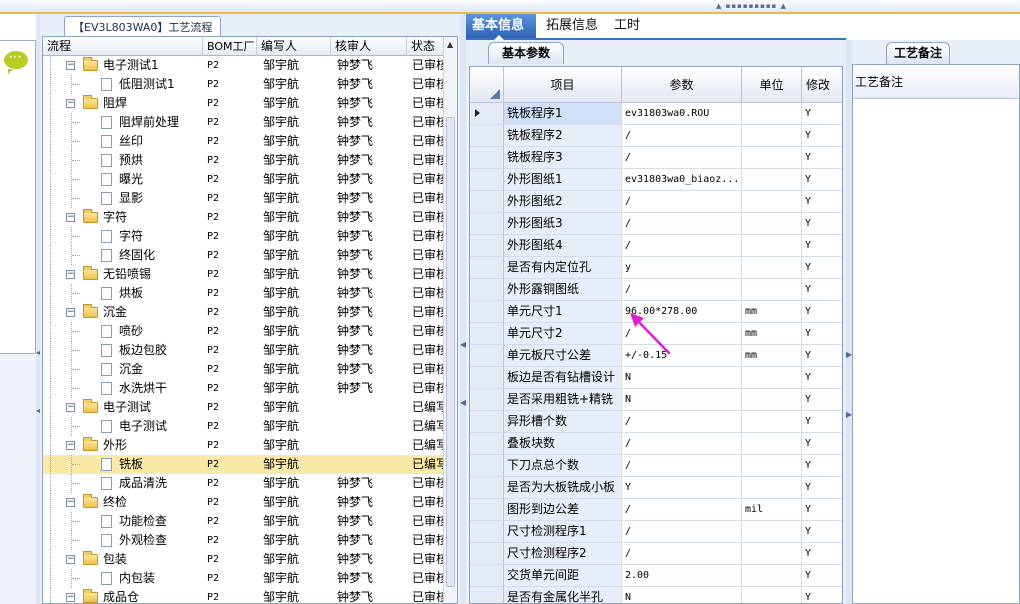  What do you see at coordinates (121, 84) in the screenshot?
I see `tree-node: 低阻测试1` at bounding box center [121, 84].